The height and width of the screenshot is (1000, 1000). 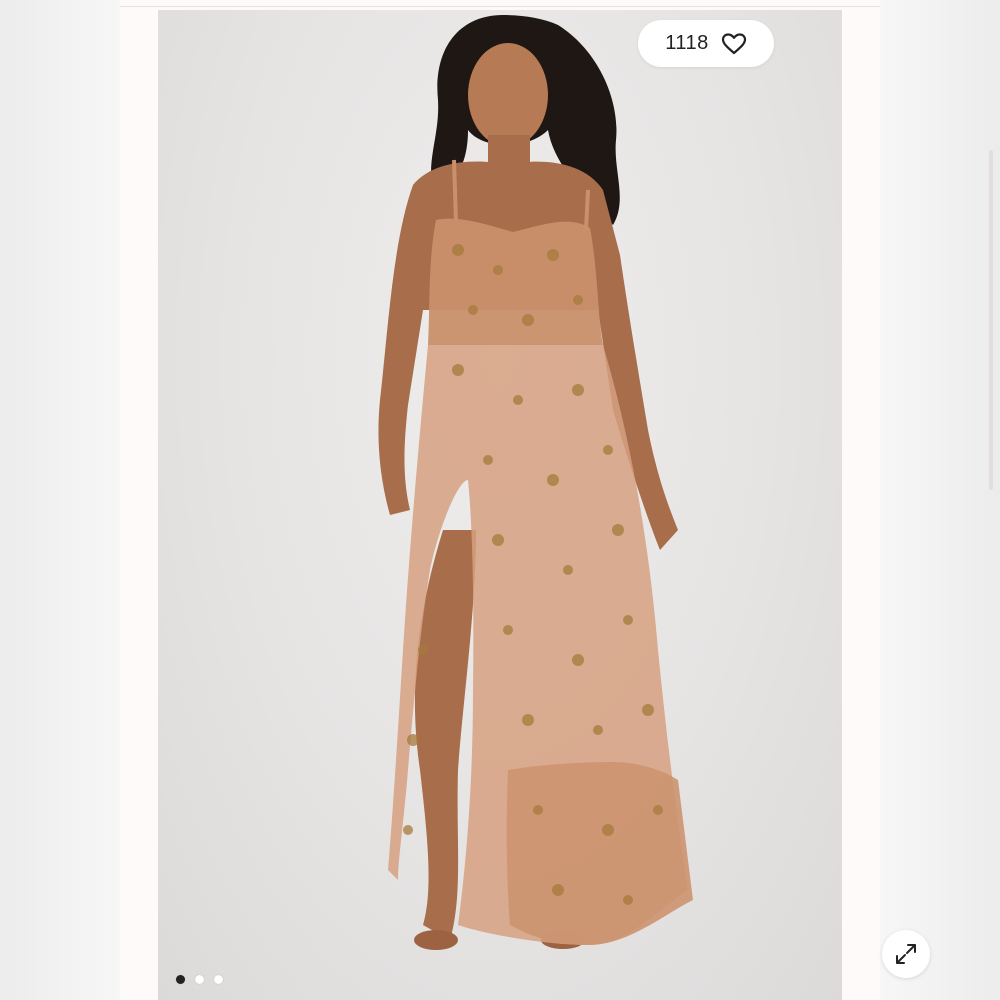 What do you see at coordinates (991, 320) in the screenshot?
I see `scrollbar` at bounding box center [991, 320].